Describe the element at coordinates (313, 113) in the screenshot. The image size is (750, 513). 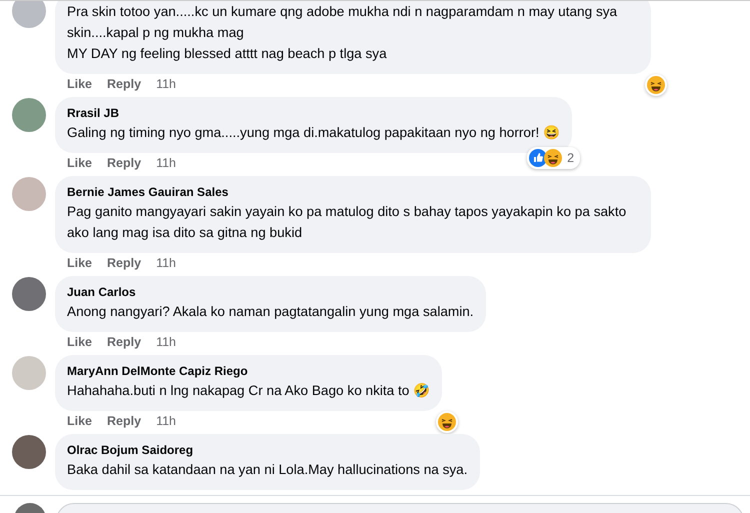
I see `comment-author: Rrasil JB` at that location.